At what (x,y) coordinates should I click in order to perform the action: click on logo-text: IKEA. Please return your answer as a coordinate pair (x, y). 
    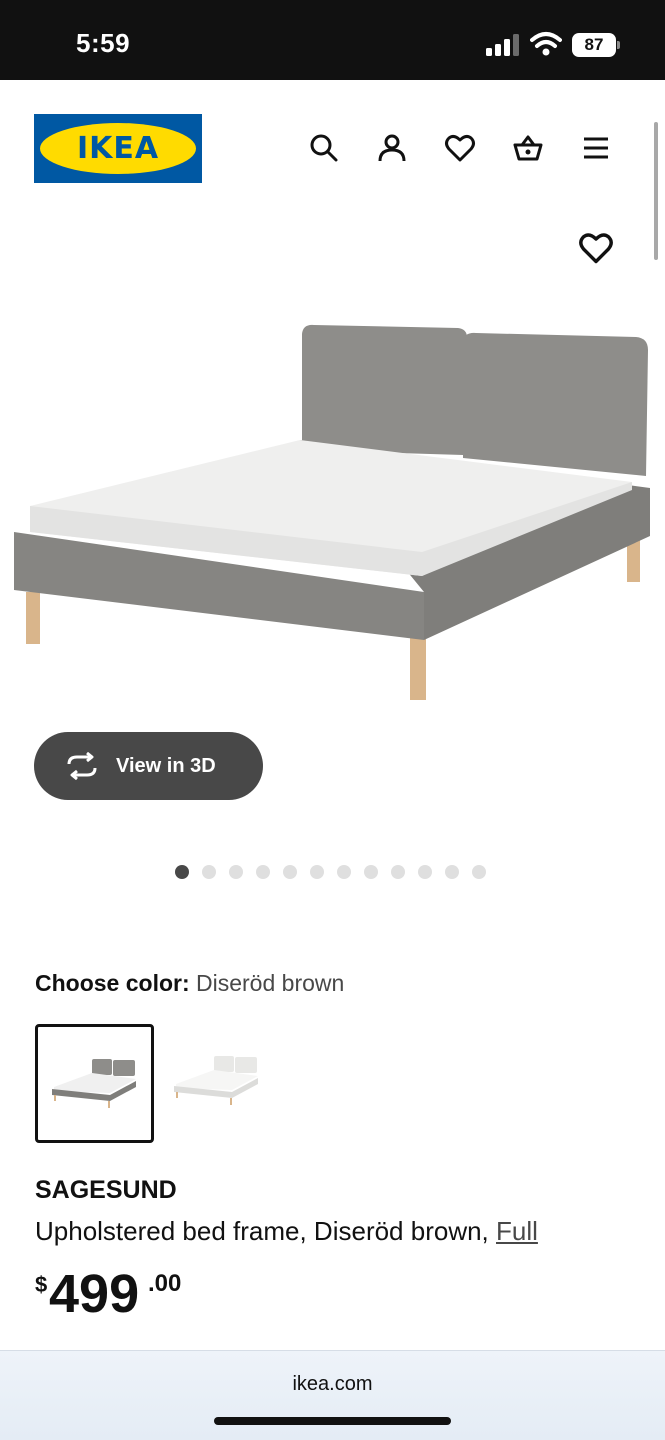
    Looking at the image, I should click on (118, 148).